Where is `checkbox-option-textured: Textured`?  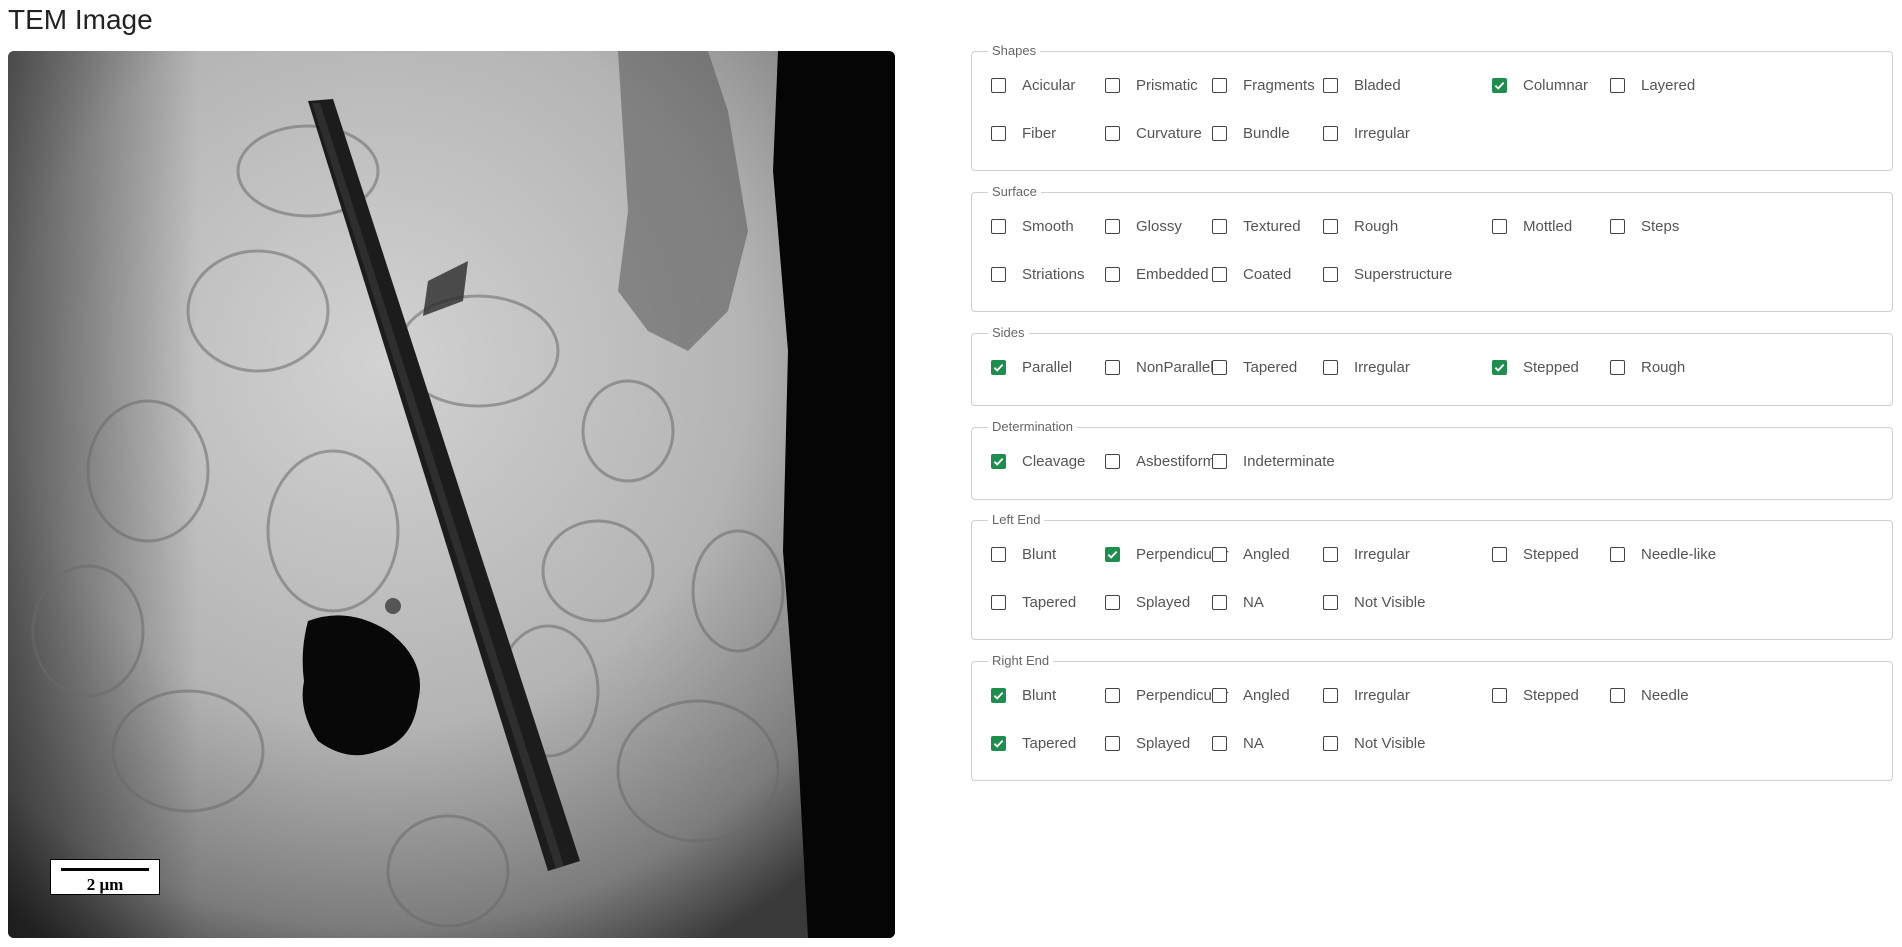 checkbox-option-textured: Textured is located at coordinates (1256, 226).